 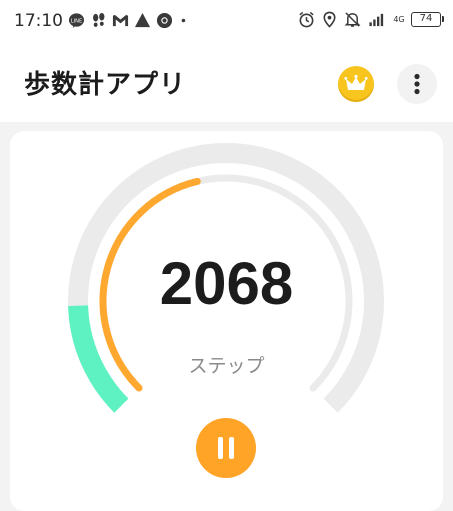 What do you see at coordinates (376, 20) in the screenshot?
I see `signal-icon` at bounding box center [376, 20].